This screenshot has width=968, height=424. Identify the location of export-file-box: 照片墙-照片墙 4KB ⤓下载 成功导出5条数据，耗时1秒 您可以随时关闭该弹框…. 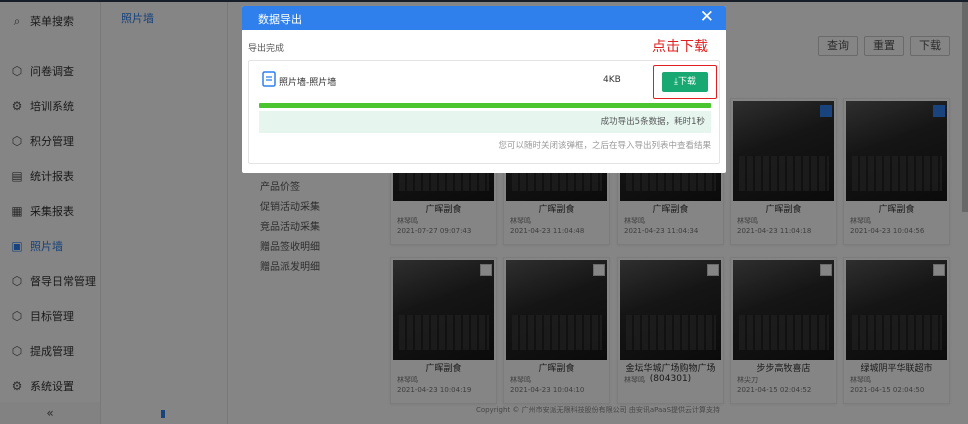
(484, 112).